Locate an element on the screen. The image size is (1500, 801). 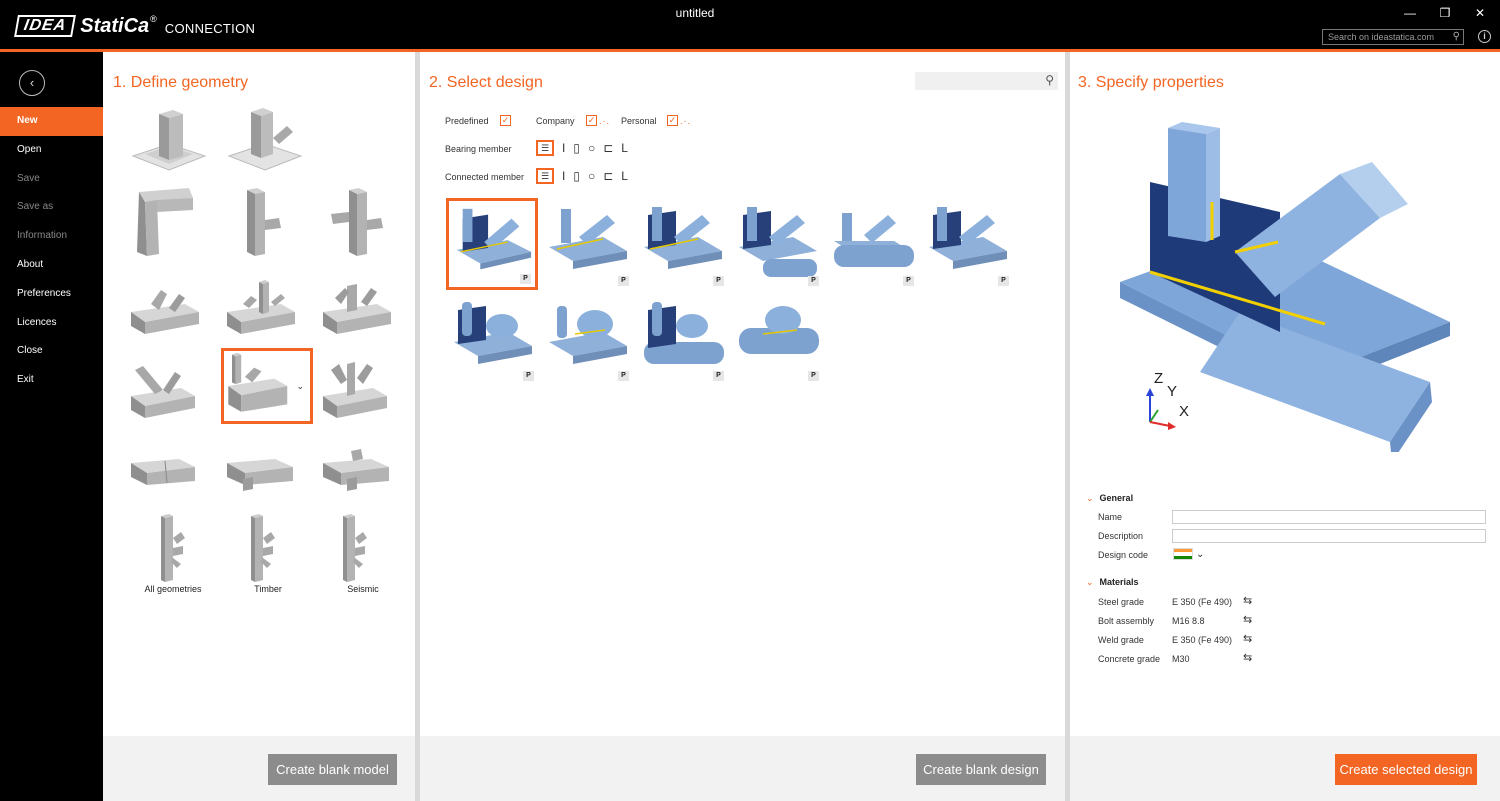
geometry-beam-stub is located at coordinates (267, 475).